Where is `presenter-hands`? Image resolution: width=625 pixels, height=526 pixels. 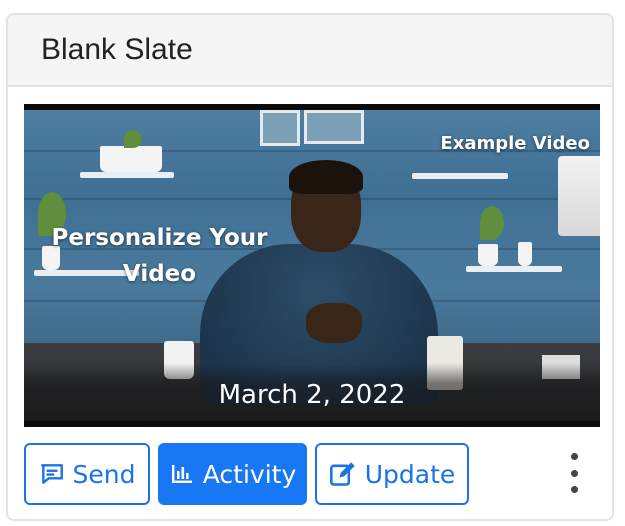 presenter-hands is located at coordinates (334, 323).